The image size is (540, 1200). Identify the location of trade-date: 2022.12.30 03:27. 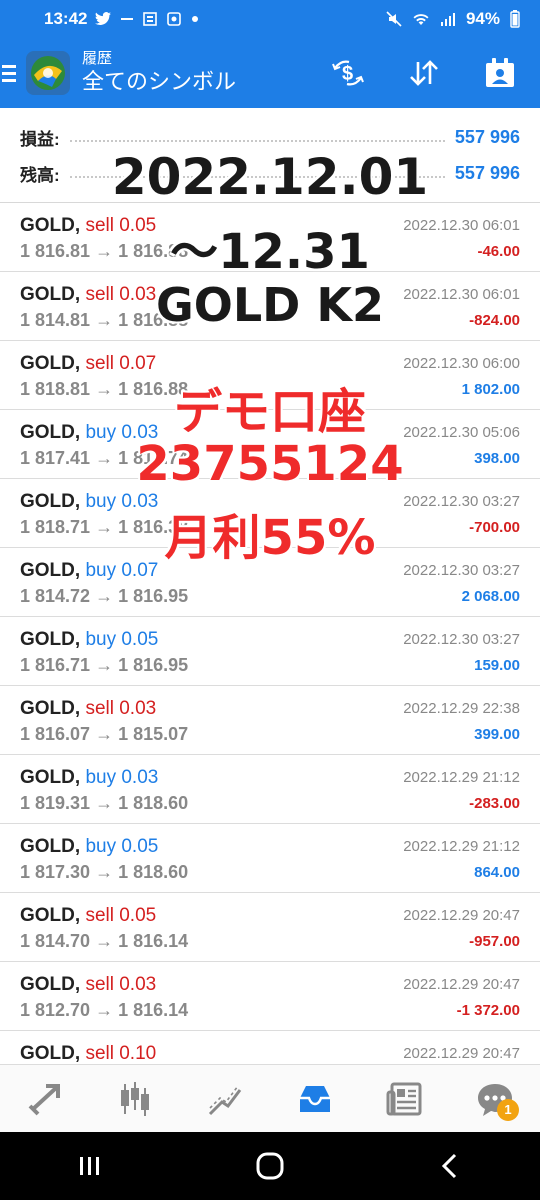
(461, 639).